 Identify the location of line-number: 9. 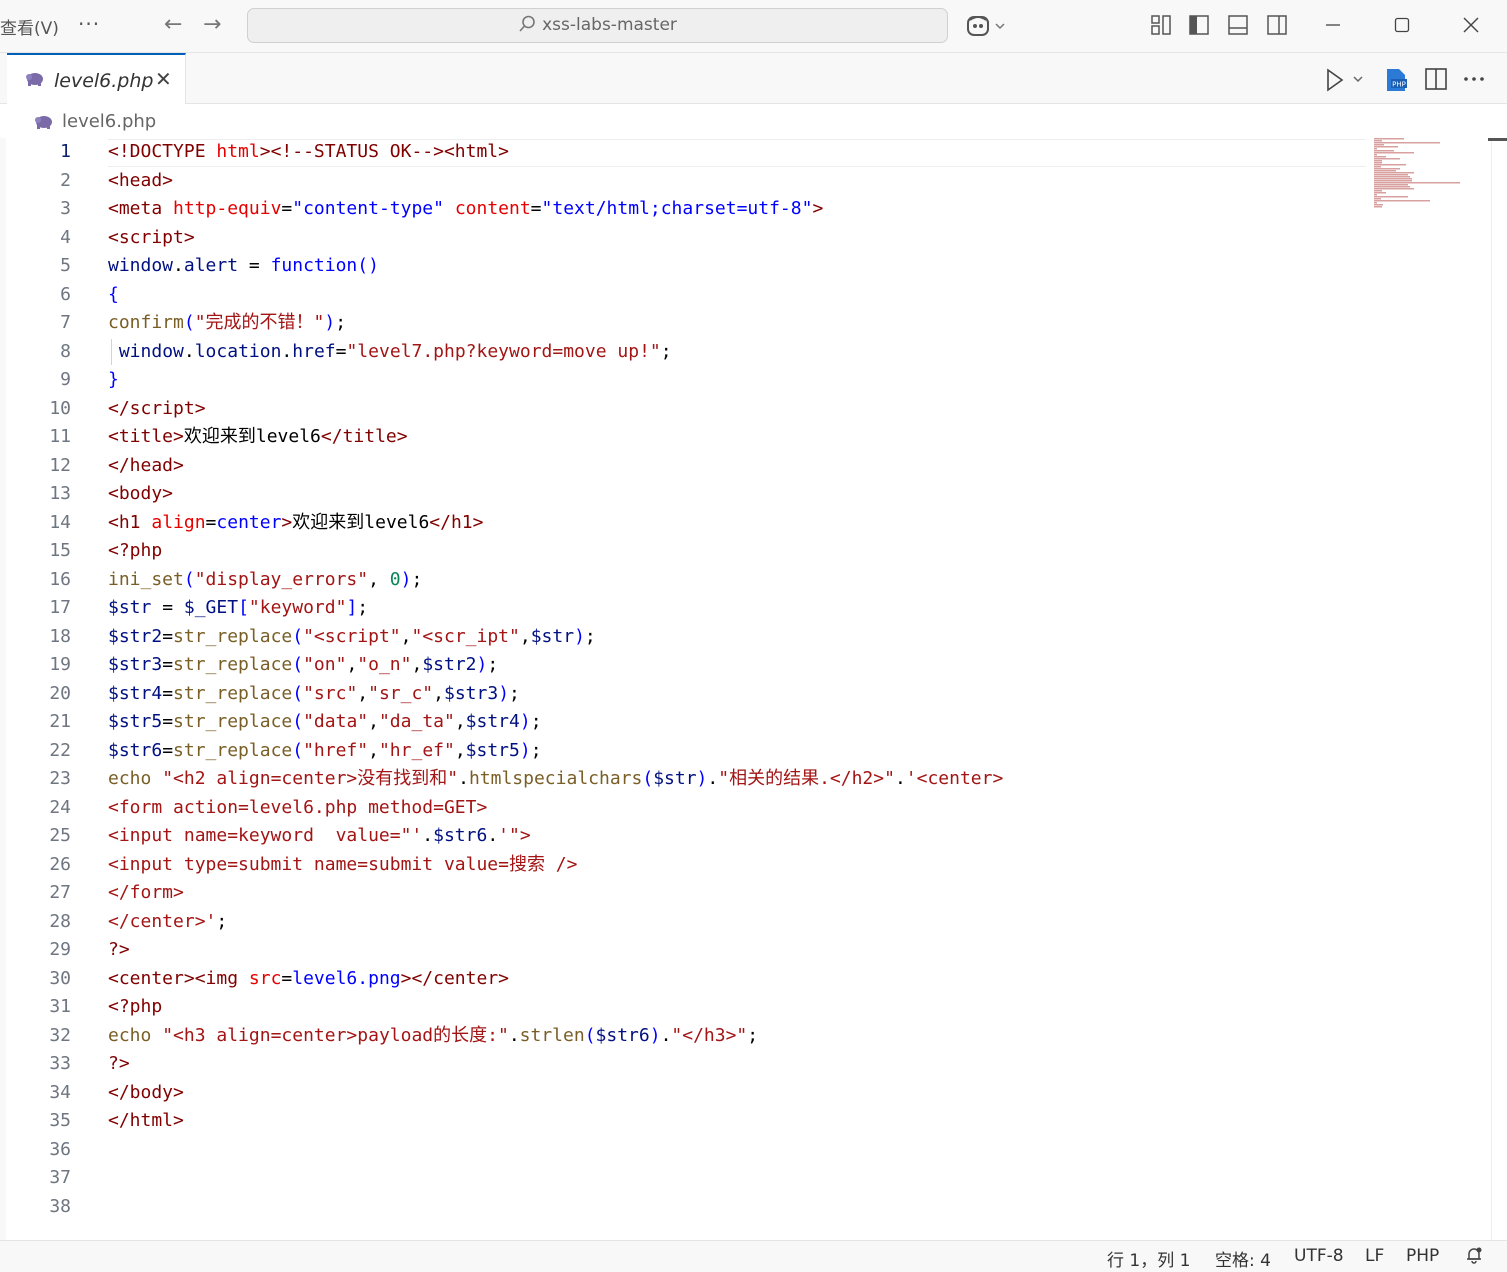
(65, 379).